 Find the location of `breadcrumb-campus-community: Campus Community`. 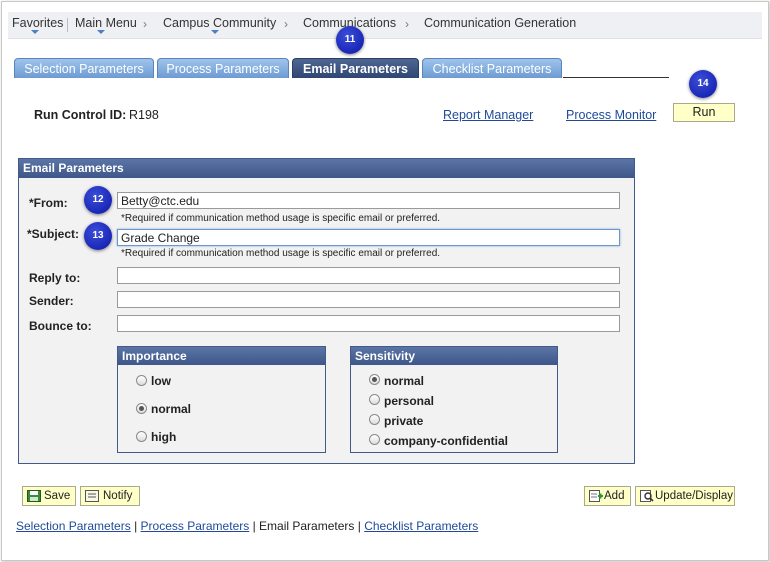

breadcrumb-campus-community: Campus Community is located at coordinates (219, 23).